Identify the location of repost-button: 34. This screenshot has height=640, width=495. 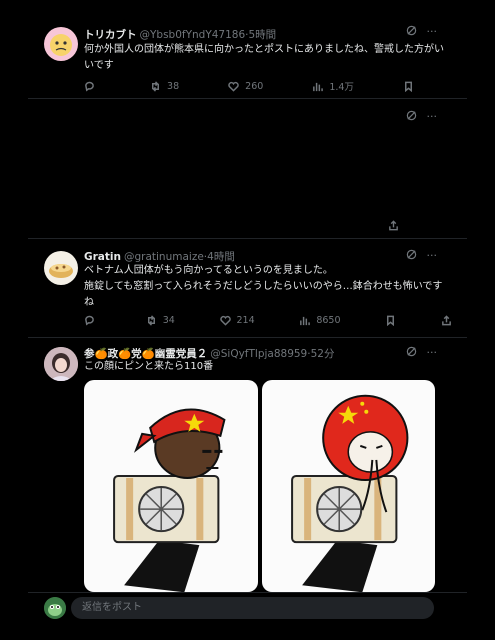
(160, 320).